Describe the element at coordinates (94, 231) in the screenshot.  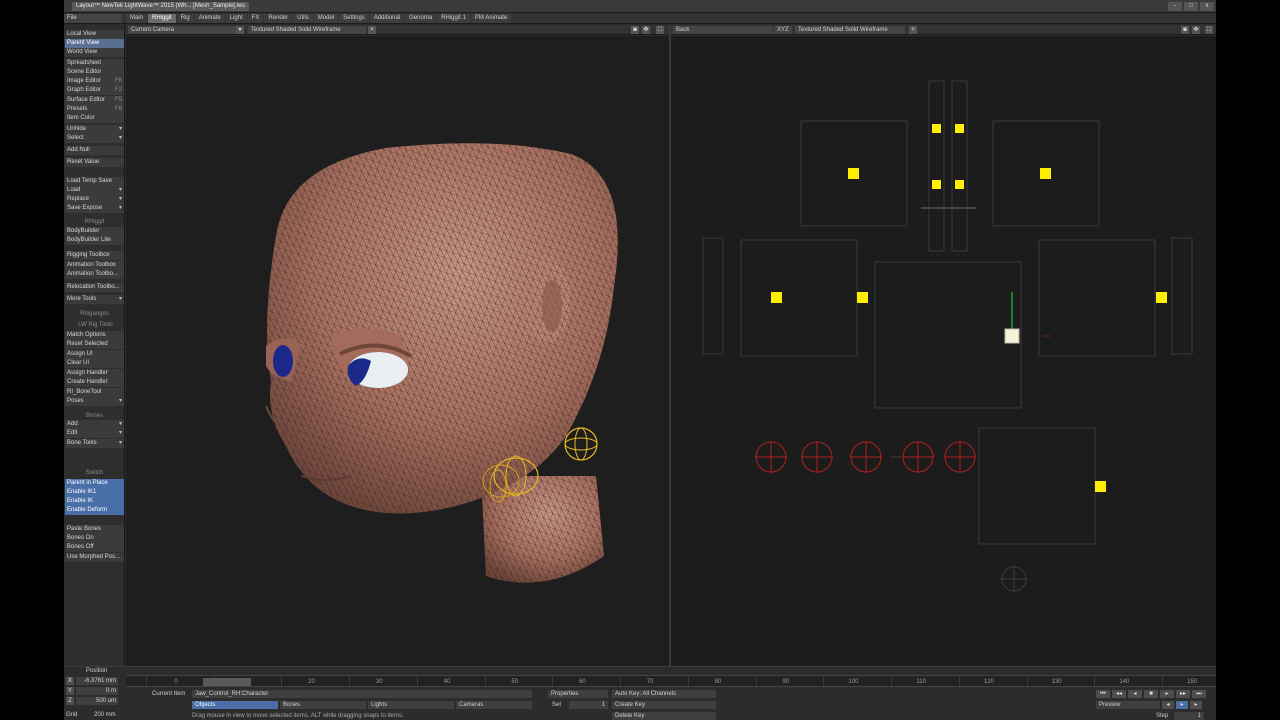
I see `toolbar-bodybuilder: BodyBuilder` at that location.